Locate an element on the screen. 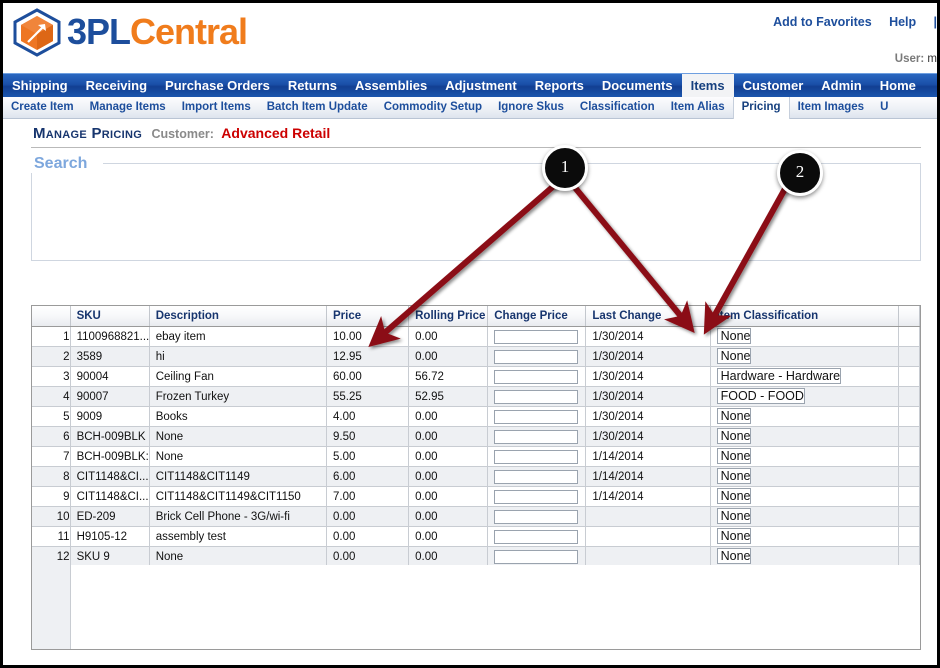 This screenshot has height=668, width=940. cell-rolling-price: 52.95 is located at coordinates (448, 396).